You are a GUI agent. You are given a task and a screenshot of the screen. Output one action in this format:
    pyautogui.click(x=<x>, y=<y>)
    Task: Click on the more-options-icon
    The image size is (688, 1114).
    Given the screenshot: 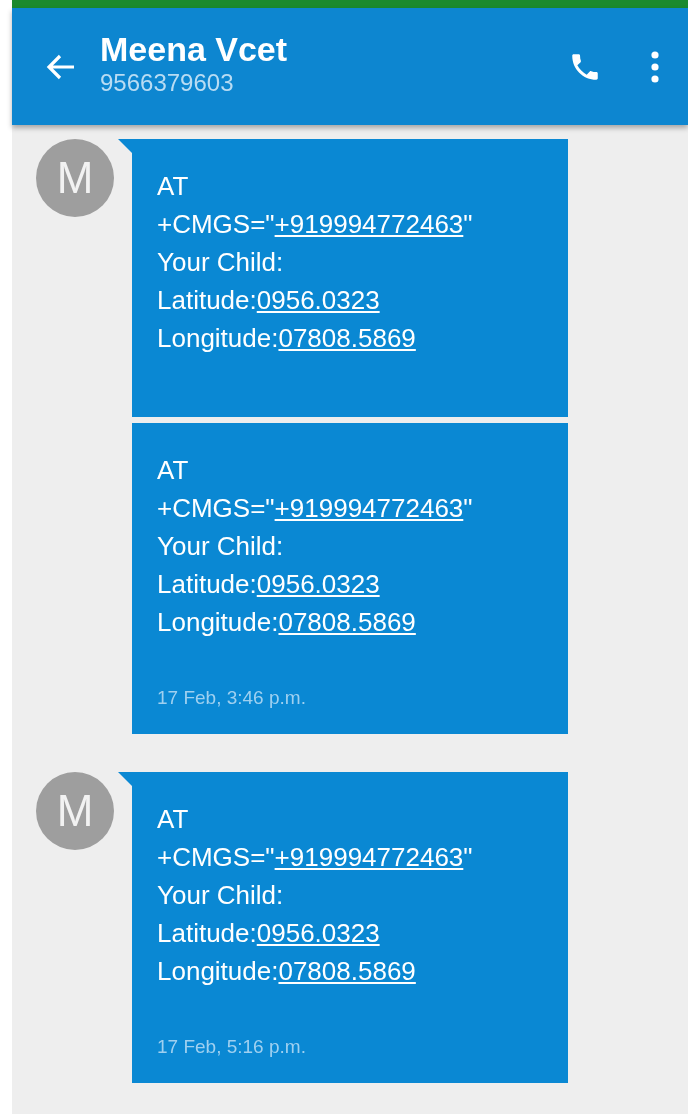 What is the action you would take?
    pyautogui.click(x=655, y=66)
    